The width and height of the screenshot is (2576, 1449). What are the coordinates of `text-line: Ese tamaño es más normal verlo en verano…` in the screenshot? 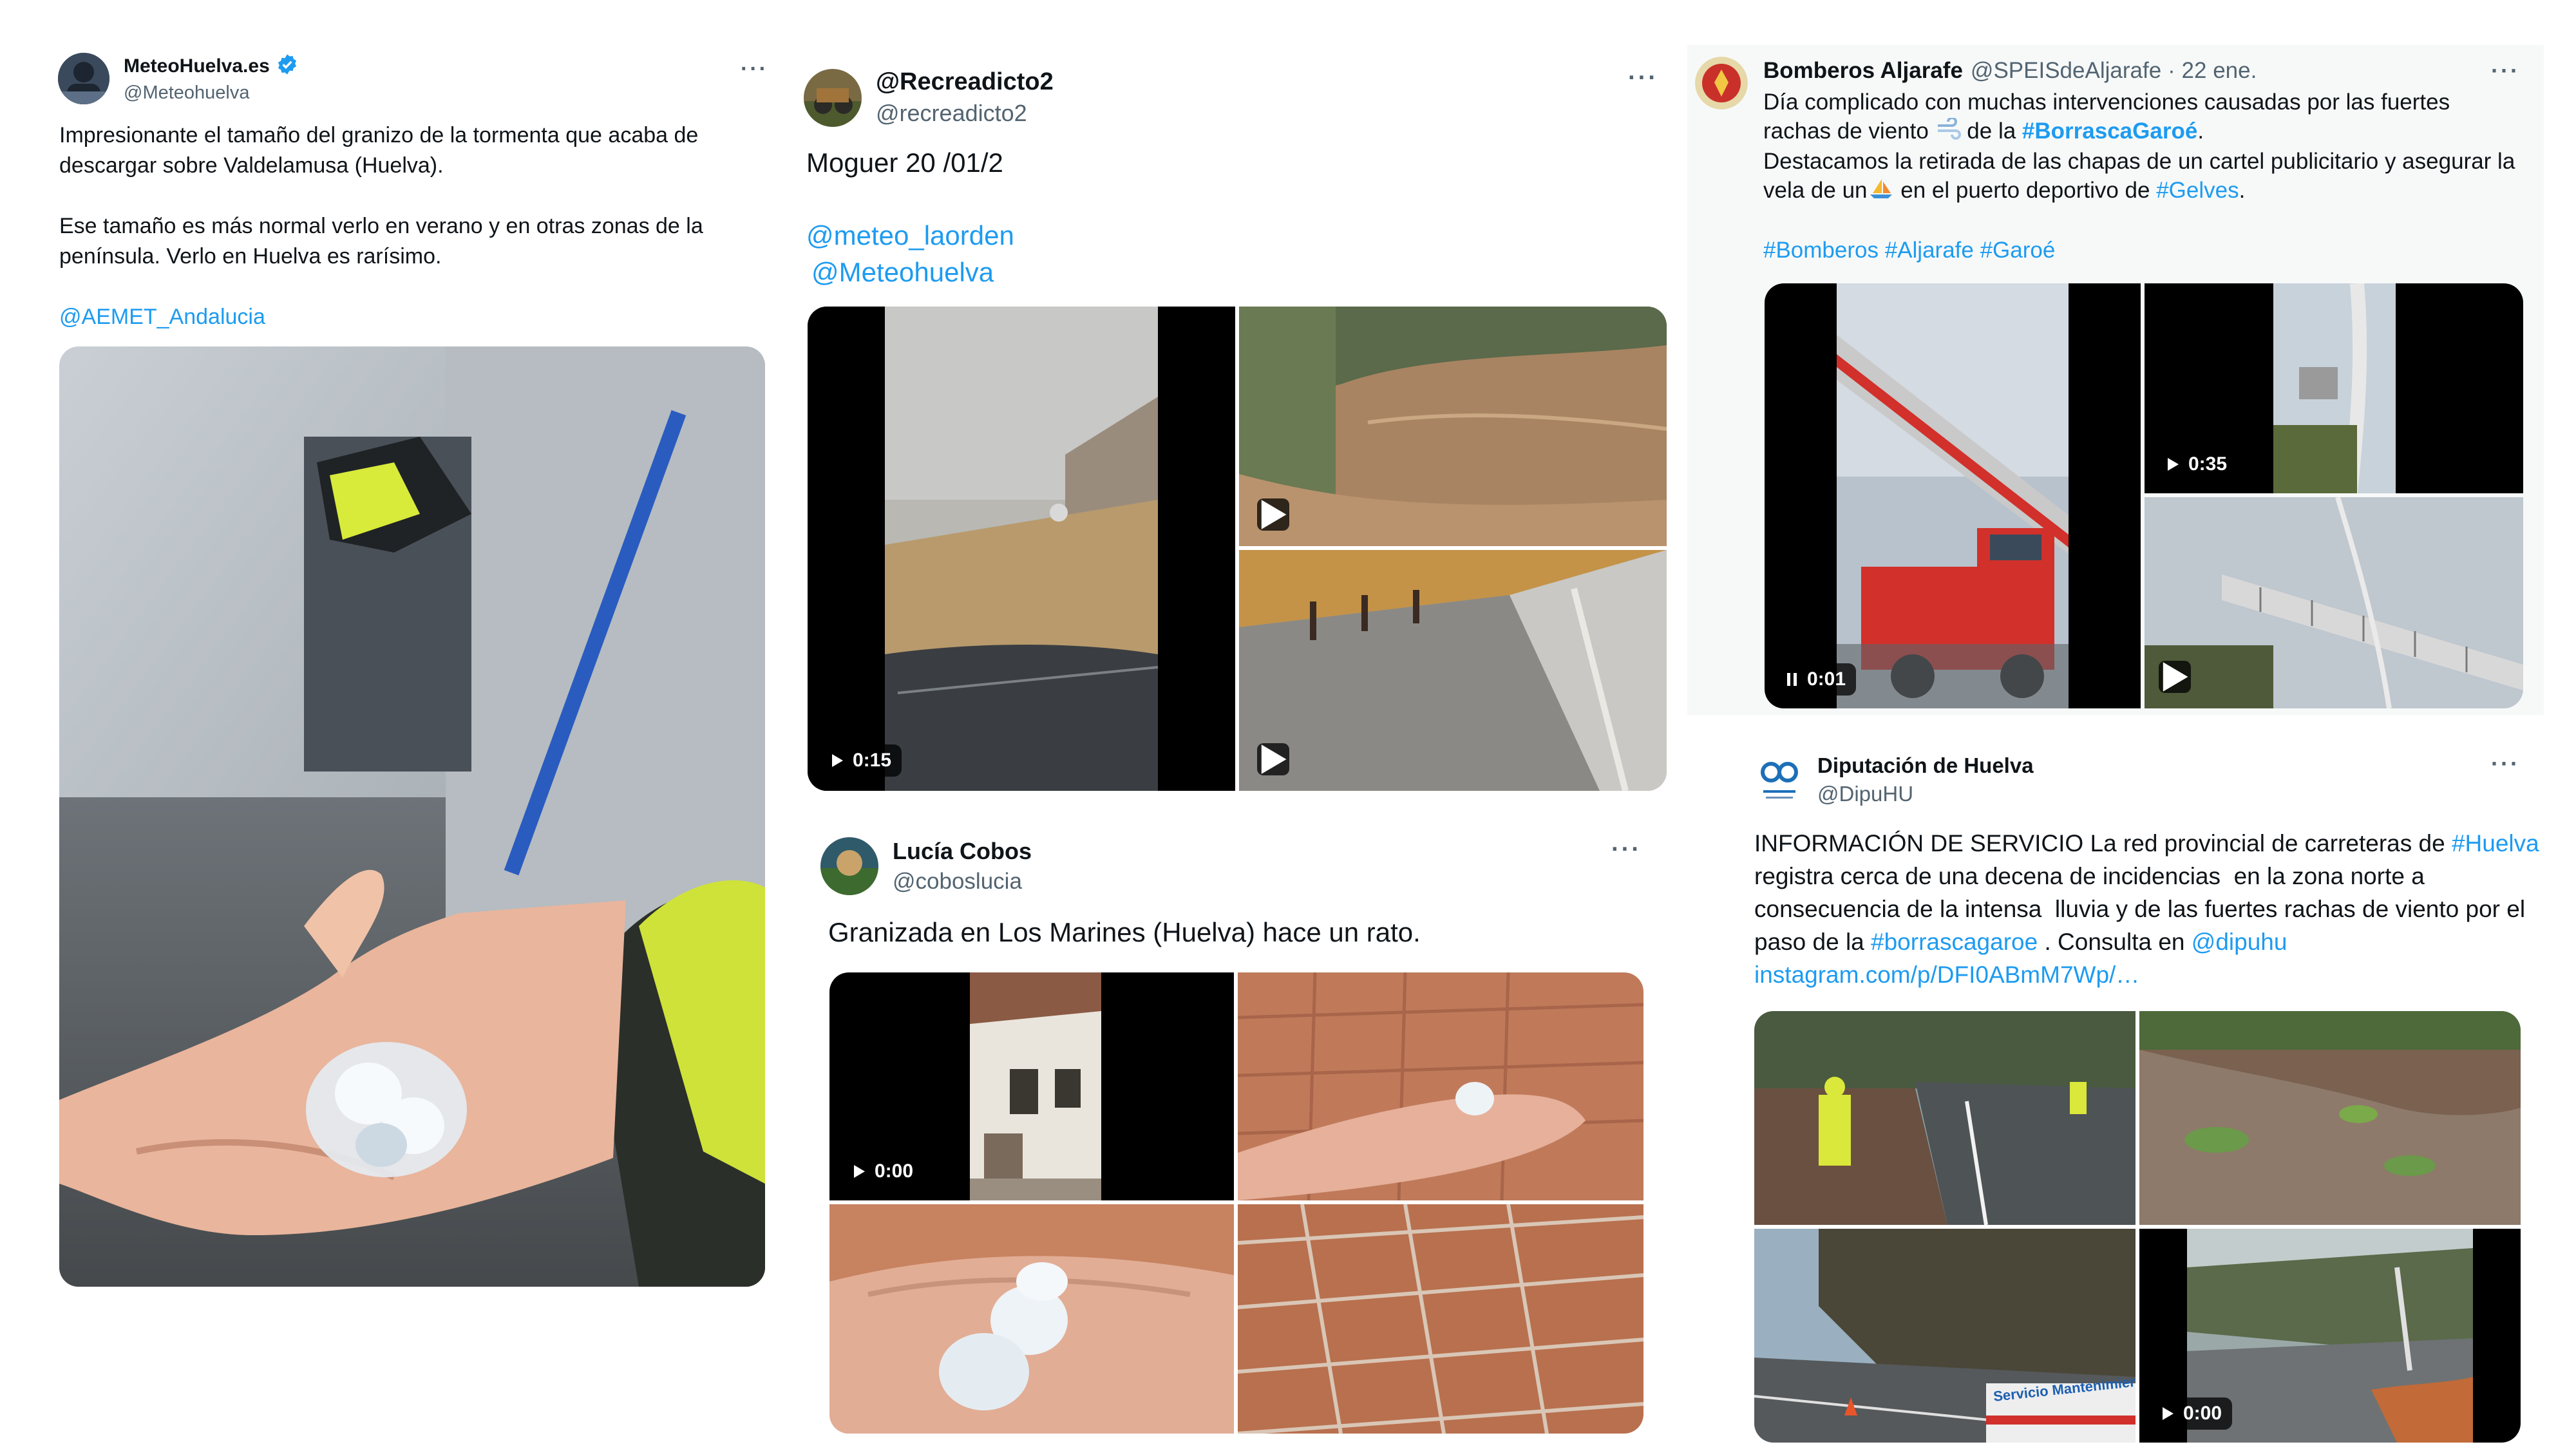 It's located at (381, 226).